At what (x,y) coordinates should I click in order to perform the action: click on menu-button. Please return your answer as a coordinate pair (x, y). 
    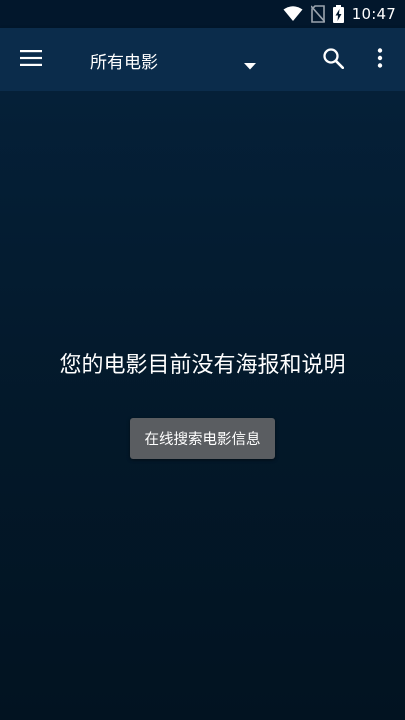
    Looking at the image, I should click on (31, 60).